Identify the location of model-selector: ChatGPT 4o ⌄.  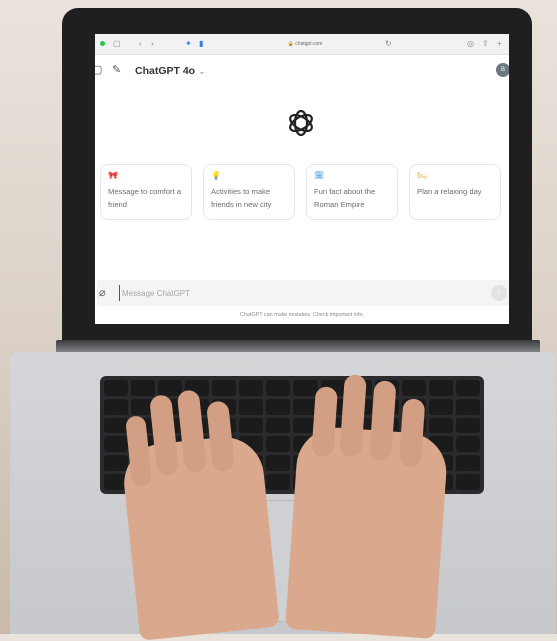
(170, 71).